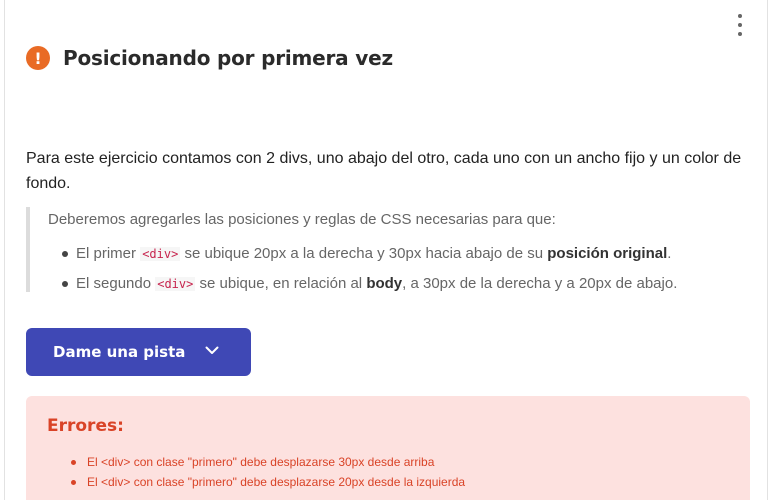 The image size is (772, 500). Describe the element at coordinates (212, 350) in the screenshot. I see `chevron-down-icon` at that location.